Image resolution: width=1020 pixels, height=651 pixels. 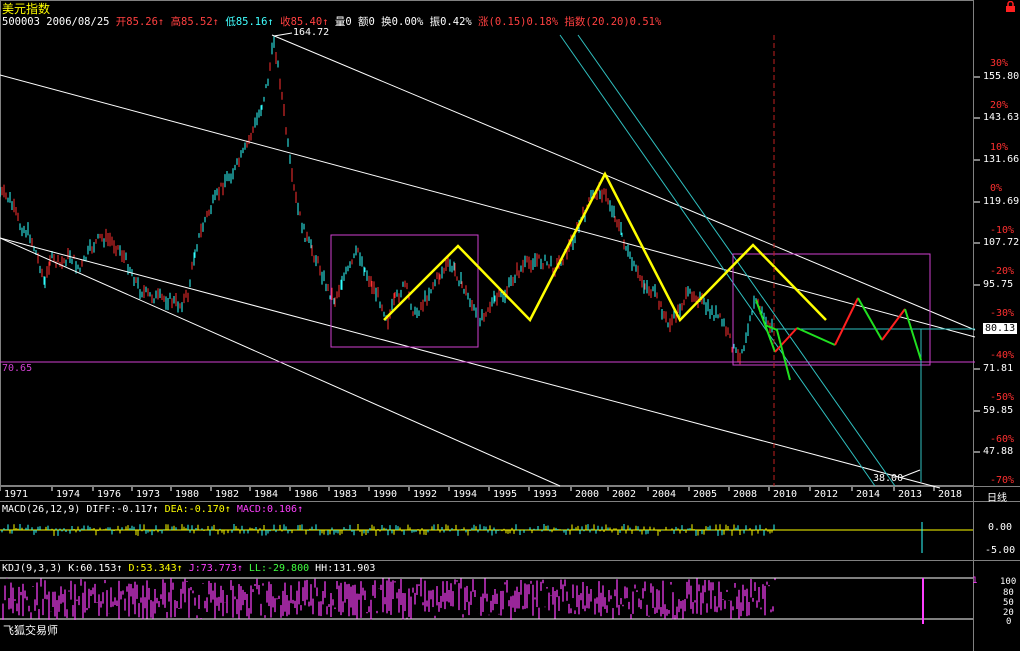 What do you see at coordinates (385, 494) in the screenshot?
I see `x-year-tick: 1990` at bounding box center [385, 494].